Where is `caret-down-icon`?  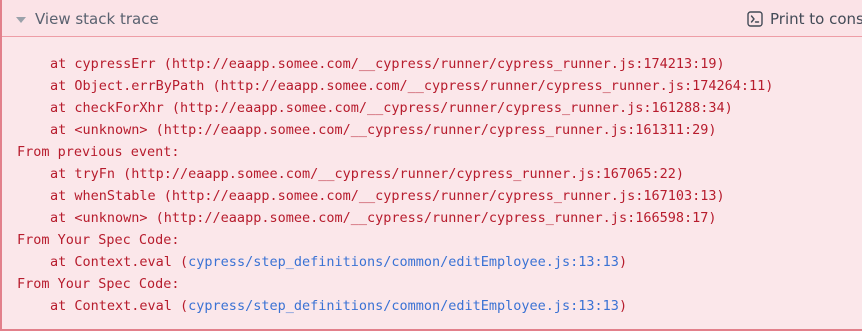
caret-down-icon is located at coordinates (21, 19).